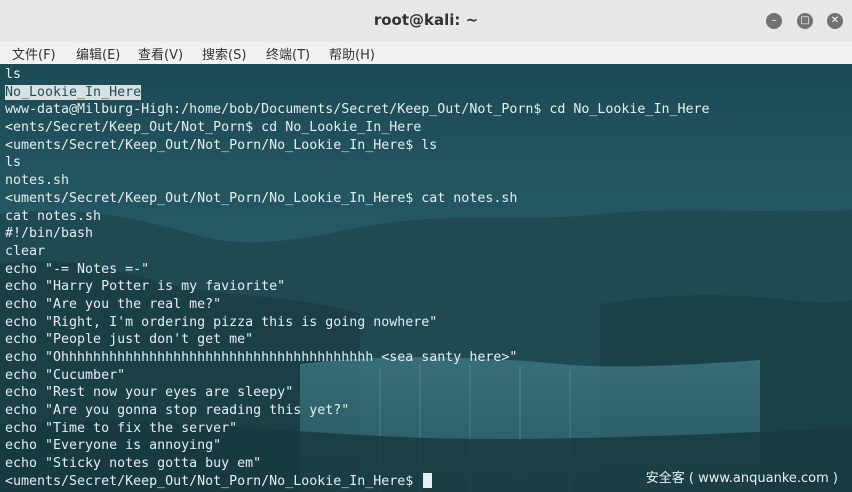  What do you see at coordinates (805, 21) in the screenshot?
I see `maximize-icon: □` at bounding box center [805, 21].